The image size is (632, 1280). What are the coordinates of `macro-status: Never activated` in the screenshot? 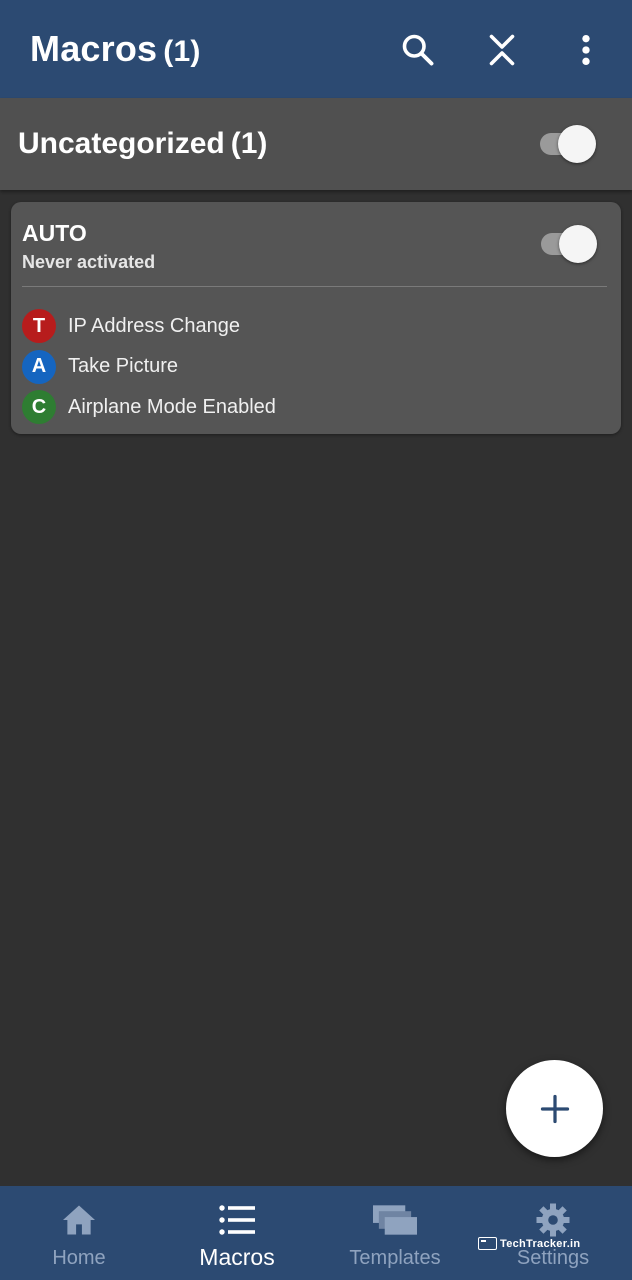 It's located at (89, 262).